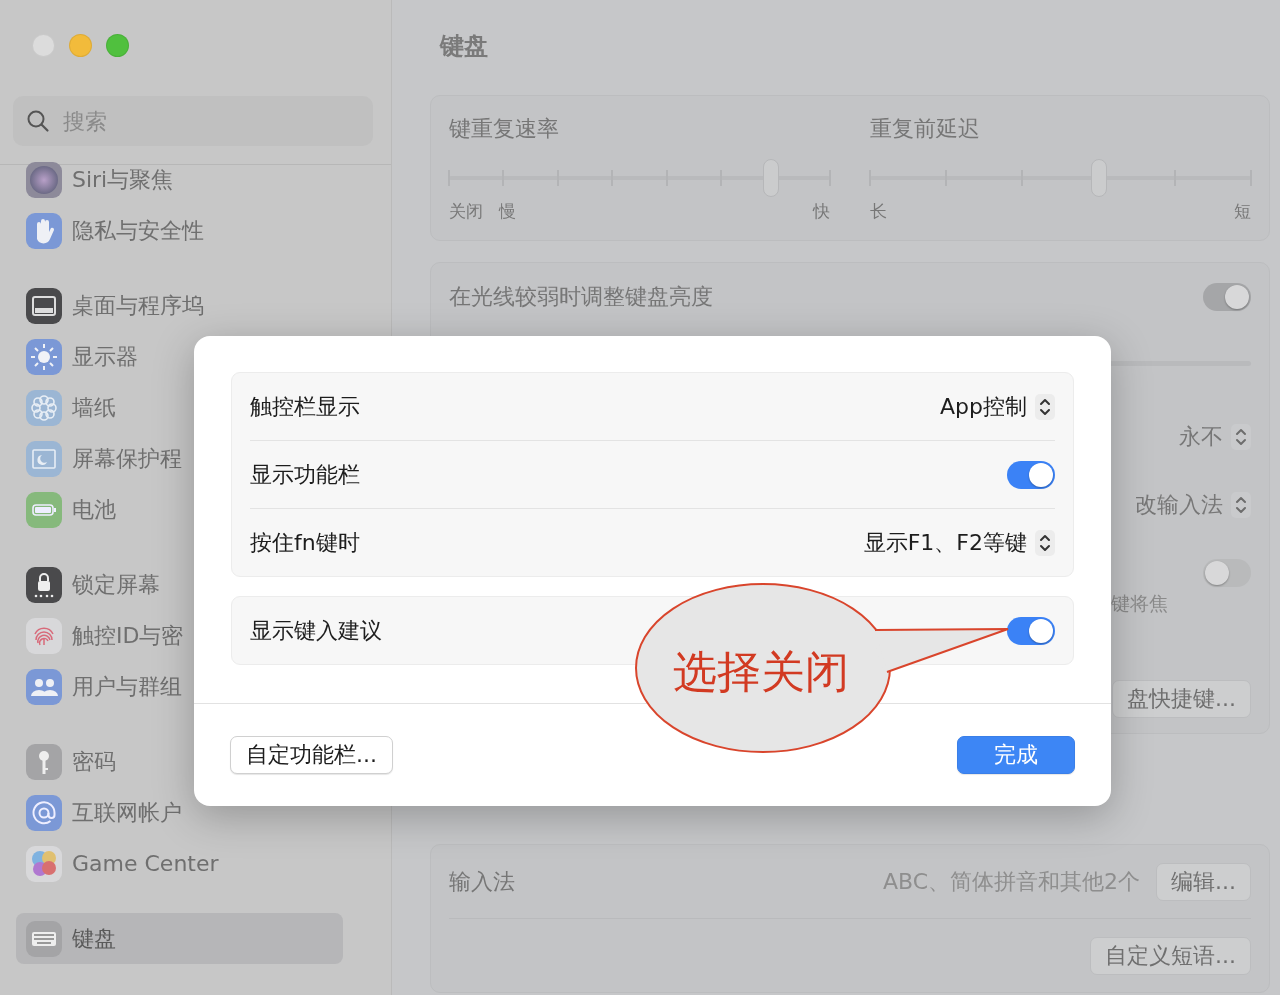 The width and height of the screenshot is (1280, 995). I want to click on sidebar-item: 显示器, so click(179, 356).